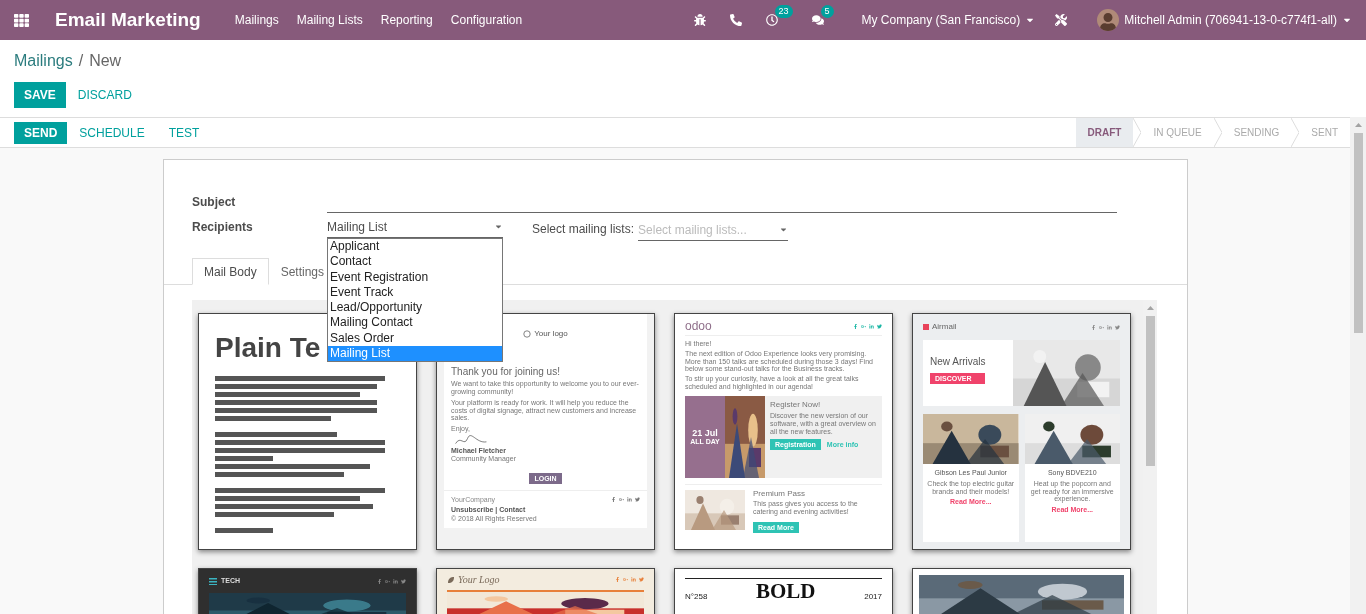 The width and height of the screenshot is (1366, 614). I want to click on user-menu: Mitchell Admin (706941-13-0-c774f1-all), so click(1230, 20).